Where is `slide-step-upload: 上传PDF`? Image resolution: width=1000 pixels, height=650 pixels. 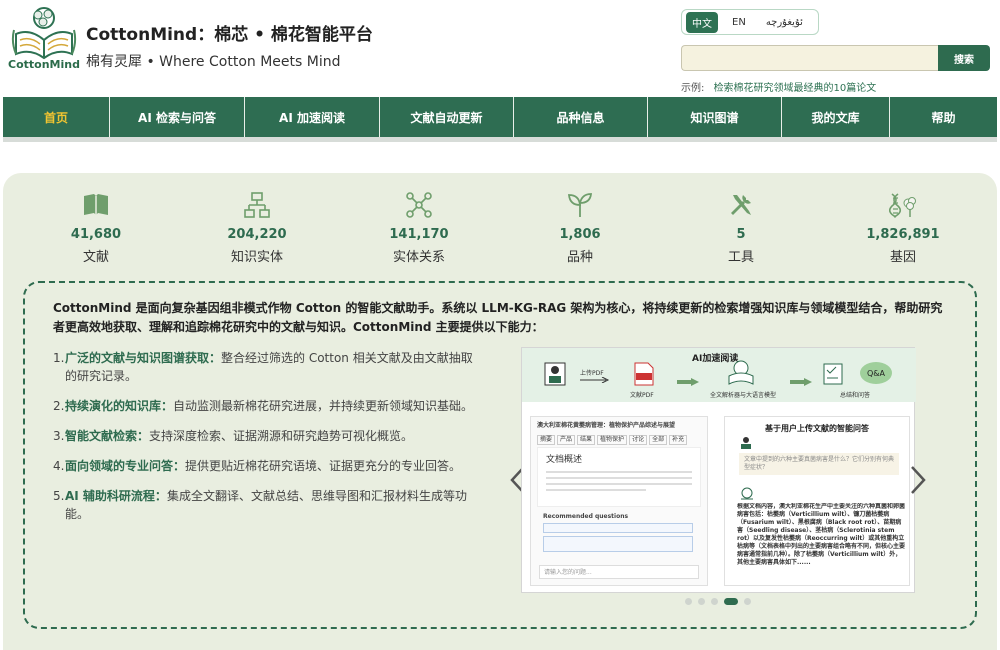
slide-step-upload: 上传PDF is located at coordinates (592, 373).